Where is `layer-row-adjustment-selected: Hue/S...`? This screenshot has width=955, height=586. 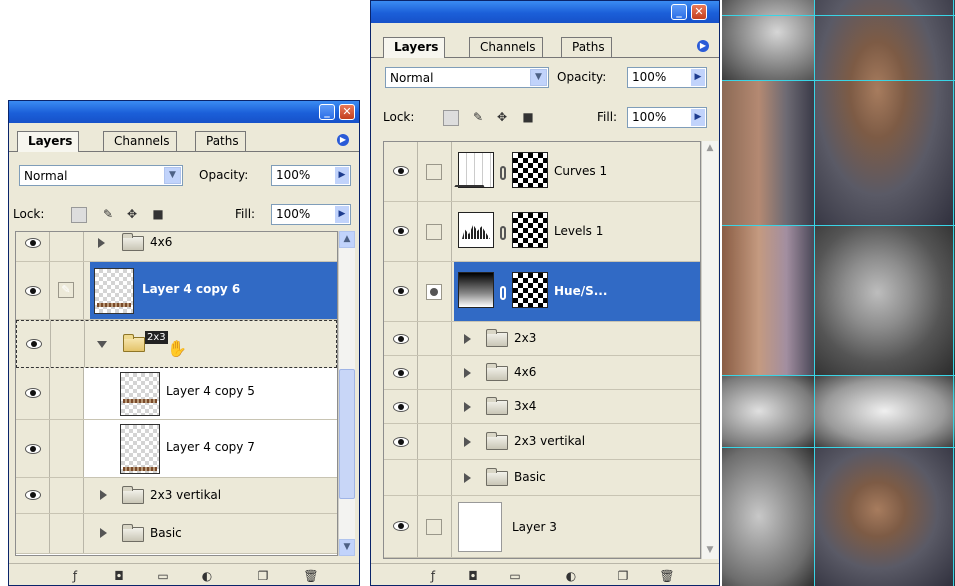 layer-row-adjustment-selected: Hue/S... is located at coordinates (542, 292).